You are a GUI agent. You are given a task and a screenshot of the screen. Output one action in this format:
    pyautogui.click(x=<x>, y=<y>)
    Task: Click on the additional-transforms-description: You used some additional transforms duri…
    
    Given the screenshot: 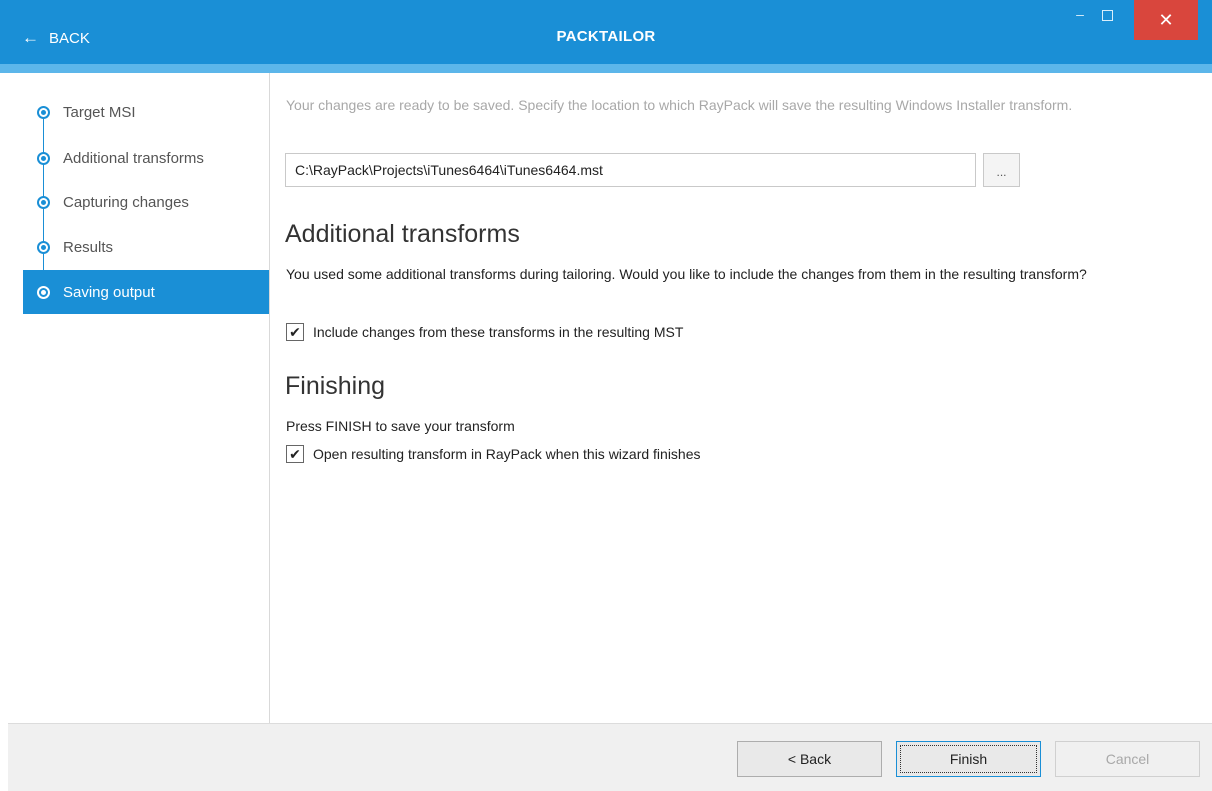 What is the action you would take?
    pyautogui.click(x=686, y=274)
    